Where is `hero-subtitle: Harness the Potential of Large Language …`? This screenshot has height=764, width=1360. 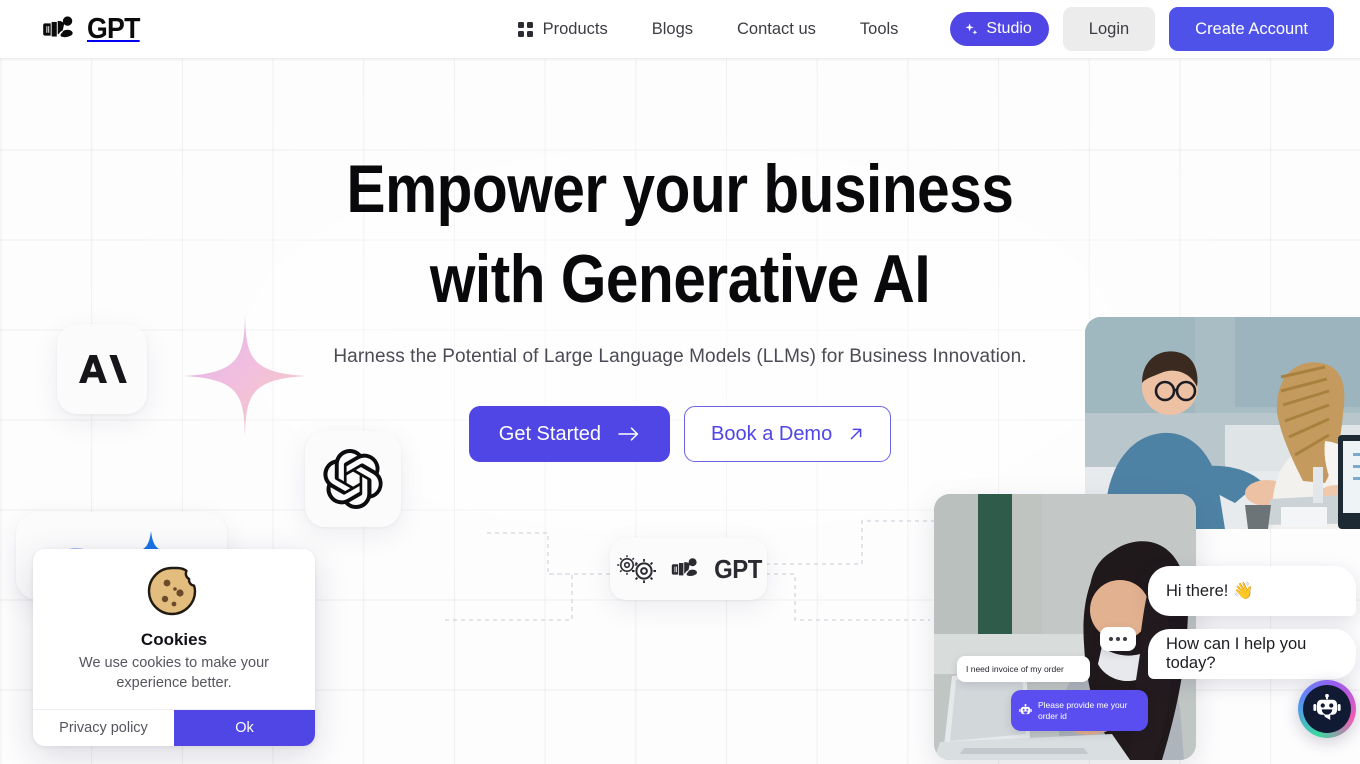
hero-subtitle: Harness the Potential of Large Language … is located at coordinates (680, 356).